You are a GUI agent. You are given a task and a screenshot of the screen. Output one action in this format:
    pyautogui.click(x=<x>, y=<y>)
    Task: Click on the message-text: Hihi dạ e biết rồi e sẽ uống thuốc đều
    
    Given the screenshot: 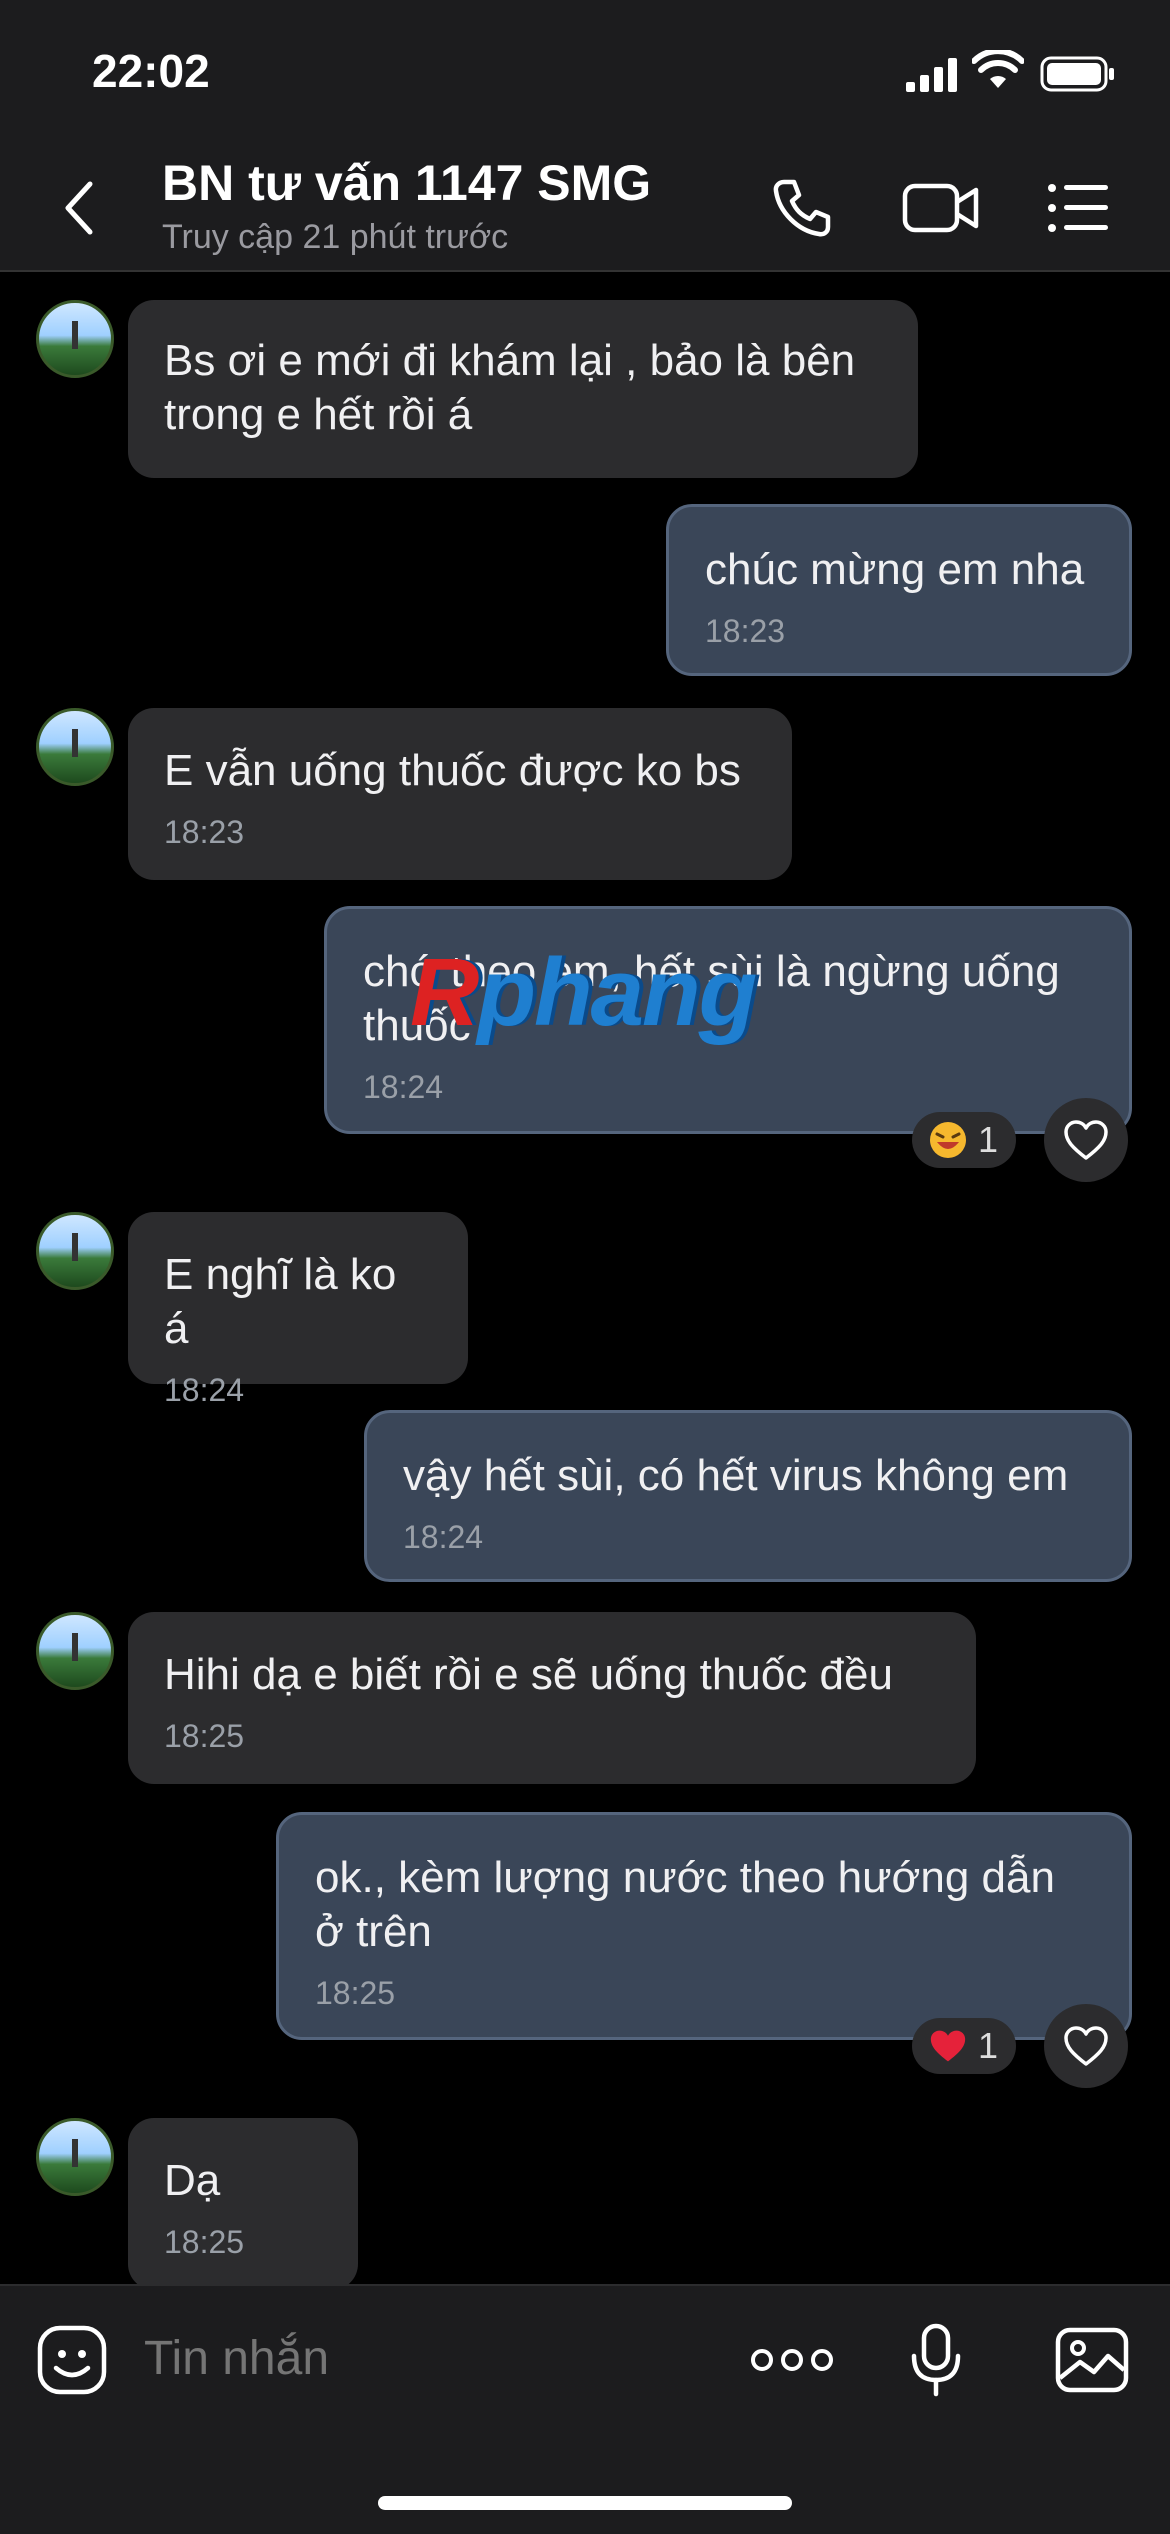 What is the action you would take?
    pyautogui.click(x=528, y=1674)
    